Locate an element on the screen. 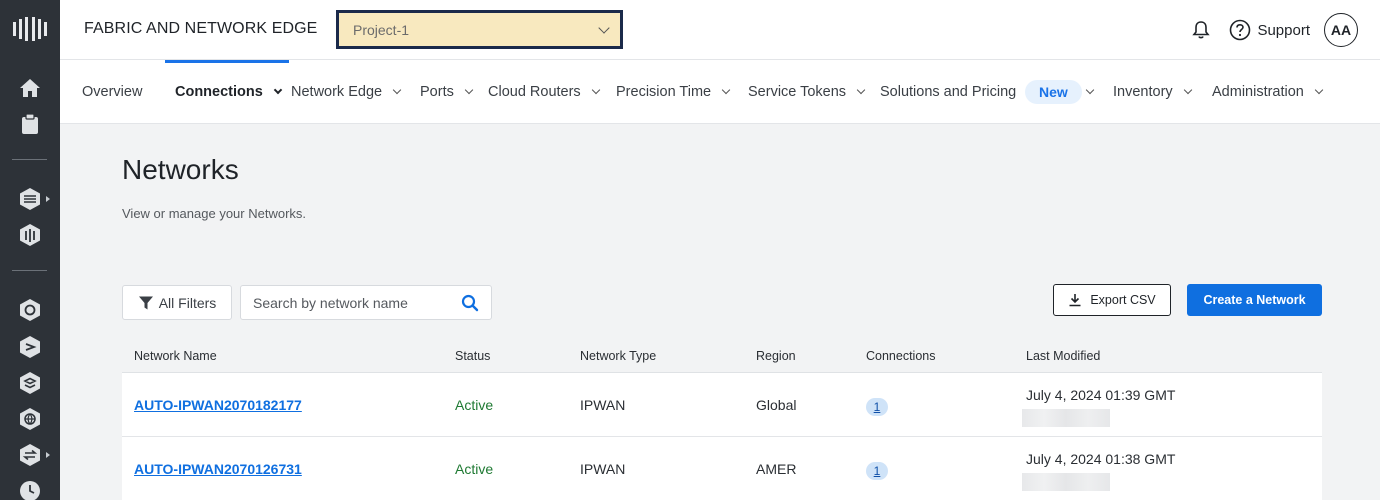 The width and height of the screenshot is (1380, 500). nav-item-label: Overview is located at coordinates (112, 92).